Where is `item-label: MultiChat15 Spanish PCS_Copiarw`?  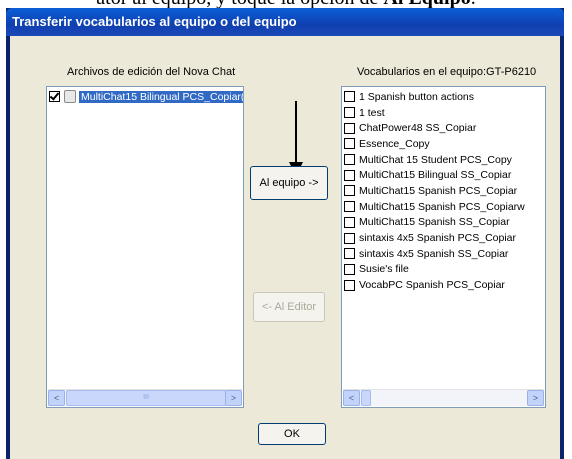
item-label: MultiChat15 Spanish PCS_Copiarw is located at coordinates (442, 206).